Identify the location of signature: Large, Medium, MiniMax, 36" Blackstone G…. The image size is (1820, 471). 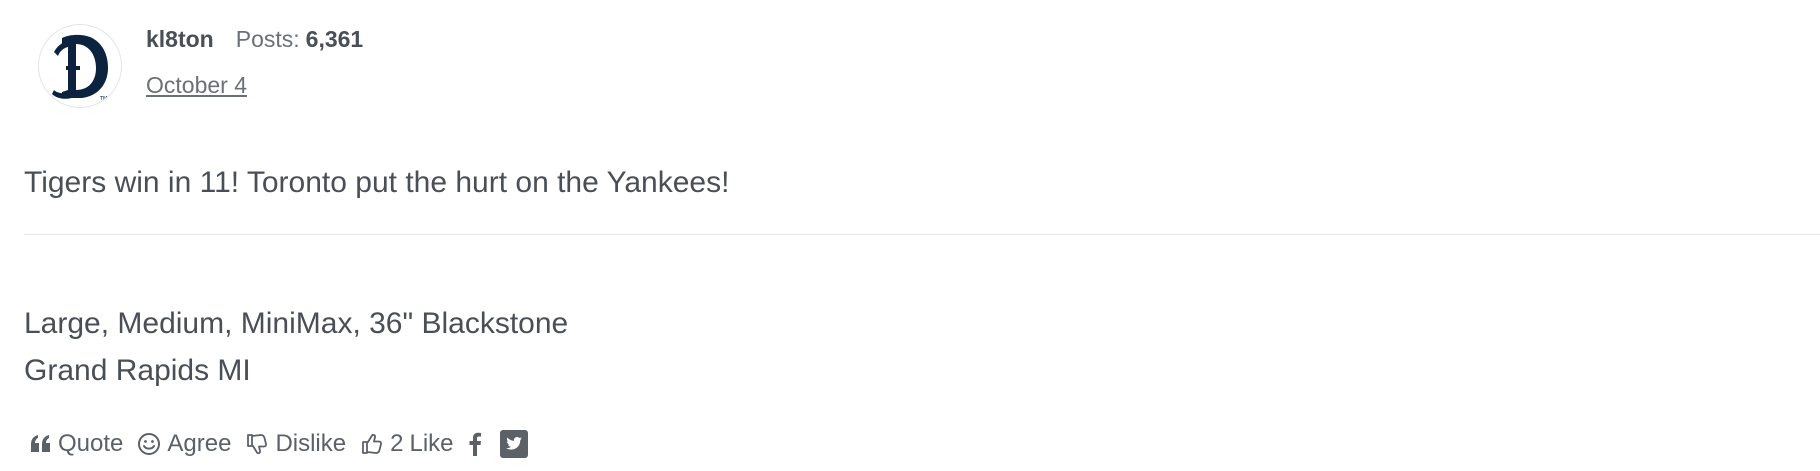
(296, 347).